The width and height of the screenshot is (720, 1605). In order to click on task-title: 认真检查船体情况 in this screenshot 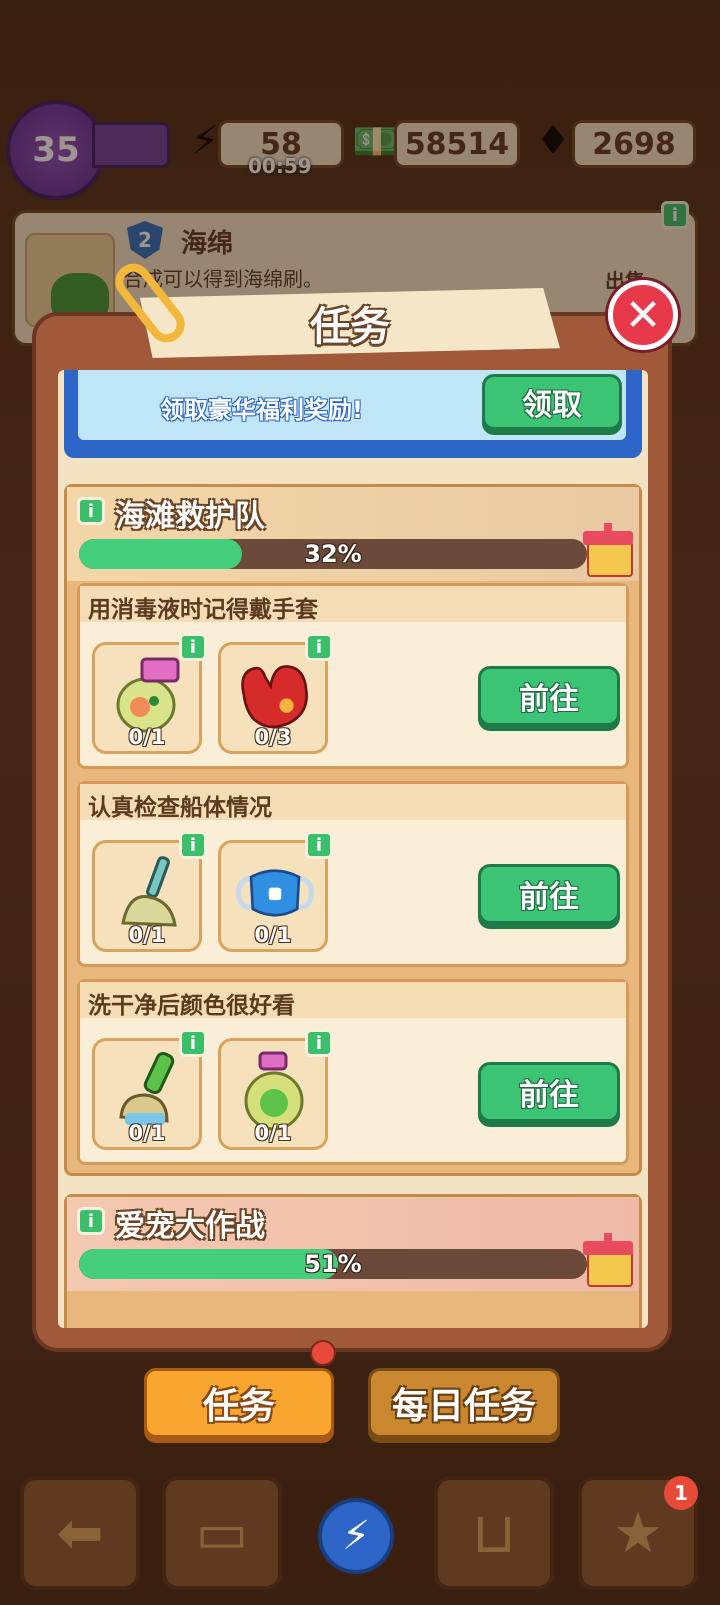, I will do `click(180, 808)`.